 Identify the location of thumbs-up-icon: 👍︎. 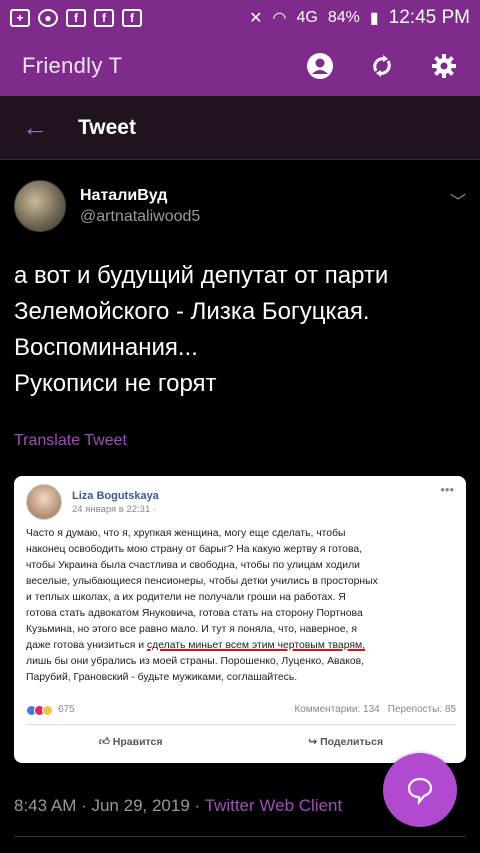
(105, 742).